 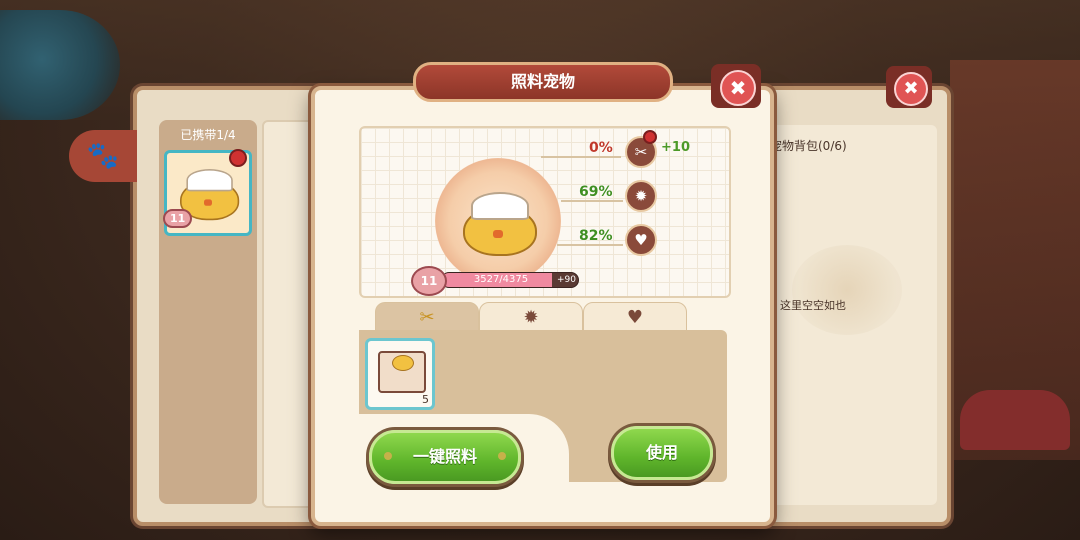 What do you see at coordinates (808, 146) in the screenshot?
I see `pet-bag-title: 宠物背包(0/6)` at bounding box center [808, 146].